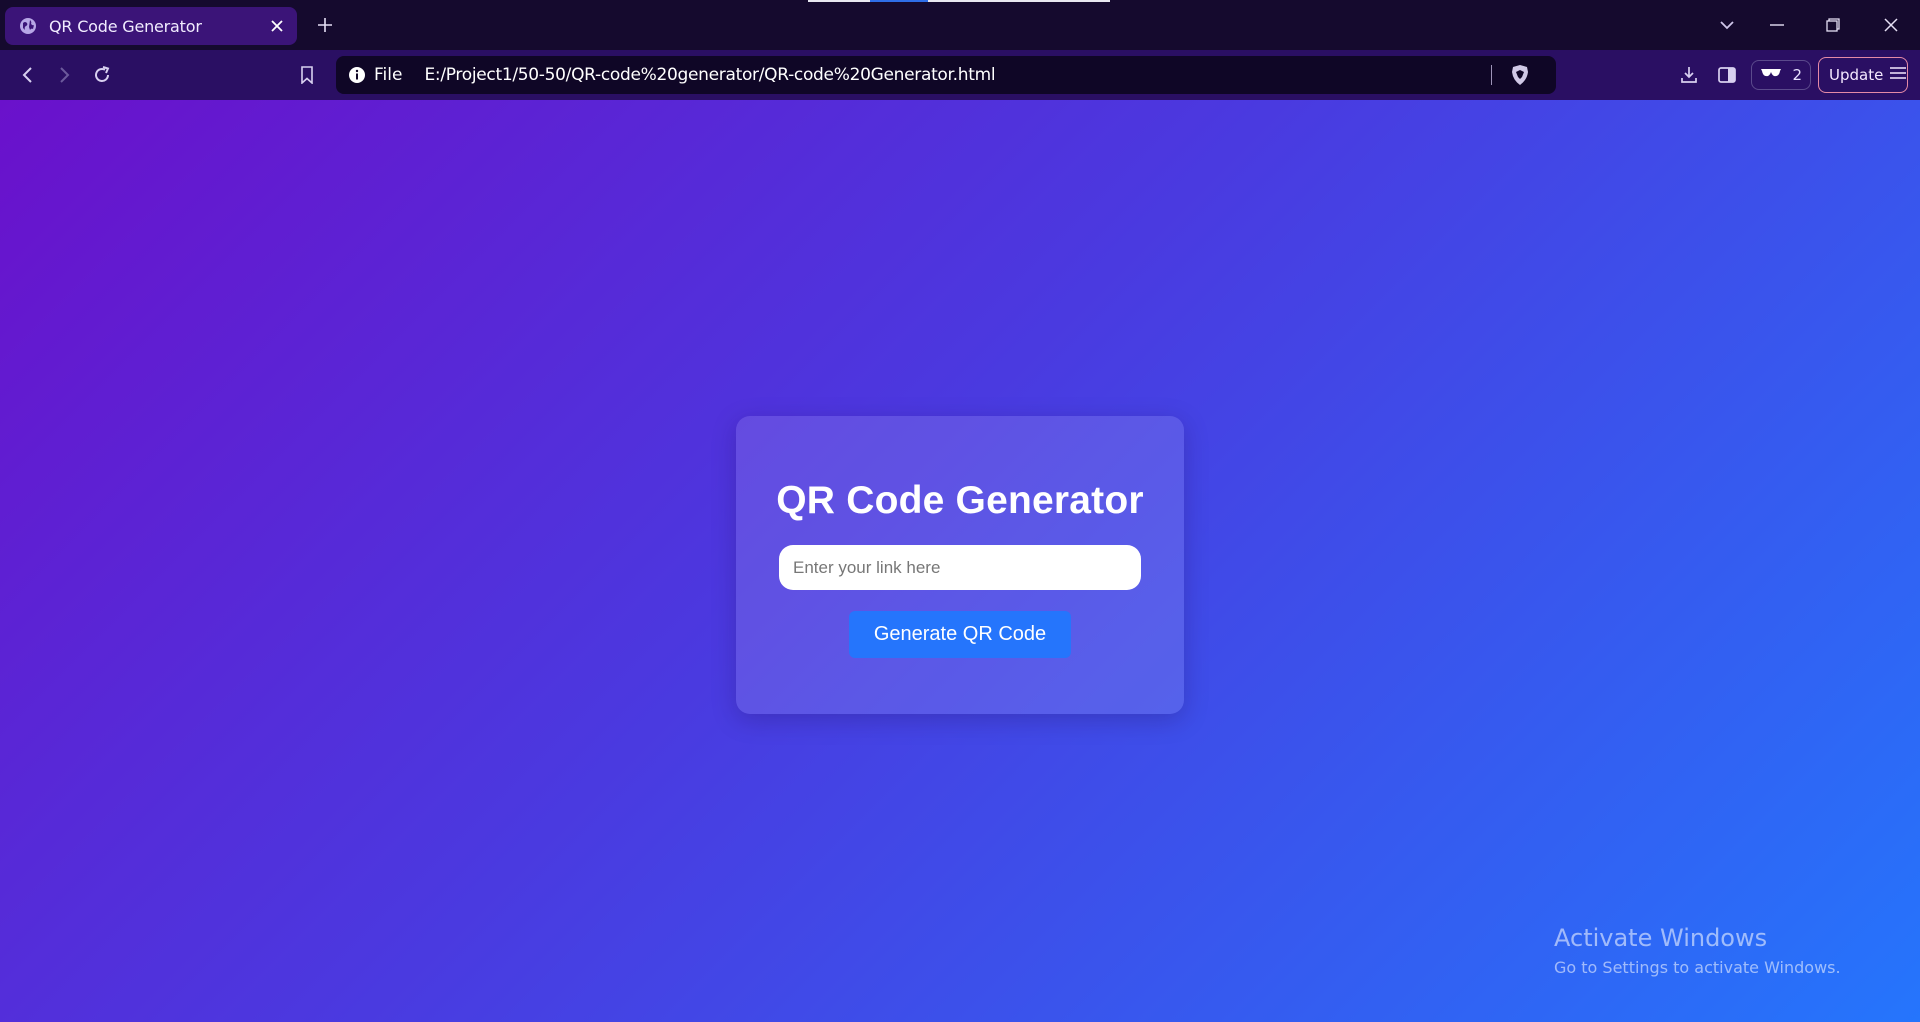  Describe the element at coordinates (960, 500) in the screenshot. I see `page-title: QR Code Generator` at that location.